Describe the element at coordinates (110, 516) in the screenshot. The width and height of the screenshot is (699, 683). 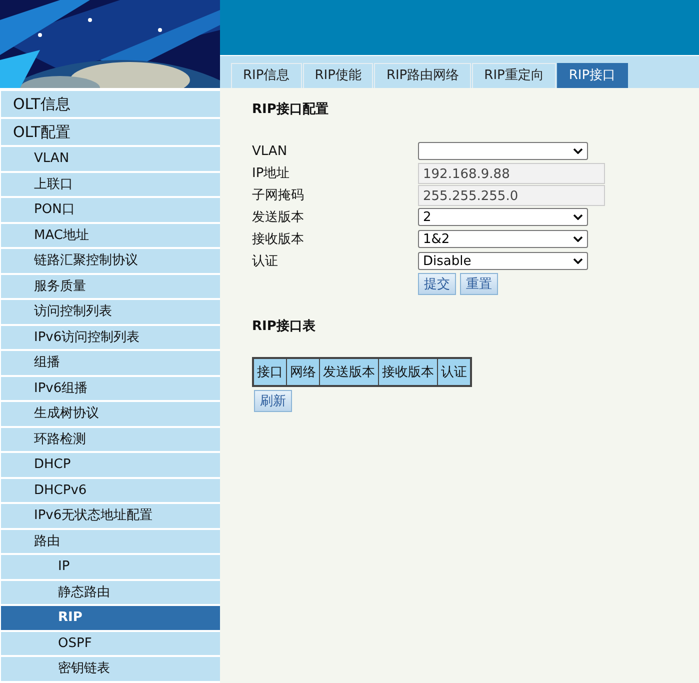
I see `sidebar-item: IPv6无状态地址配置` at that location.